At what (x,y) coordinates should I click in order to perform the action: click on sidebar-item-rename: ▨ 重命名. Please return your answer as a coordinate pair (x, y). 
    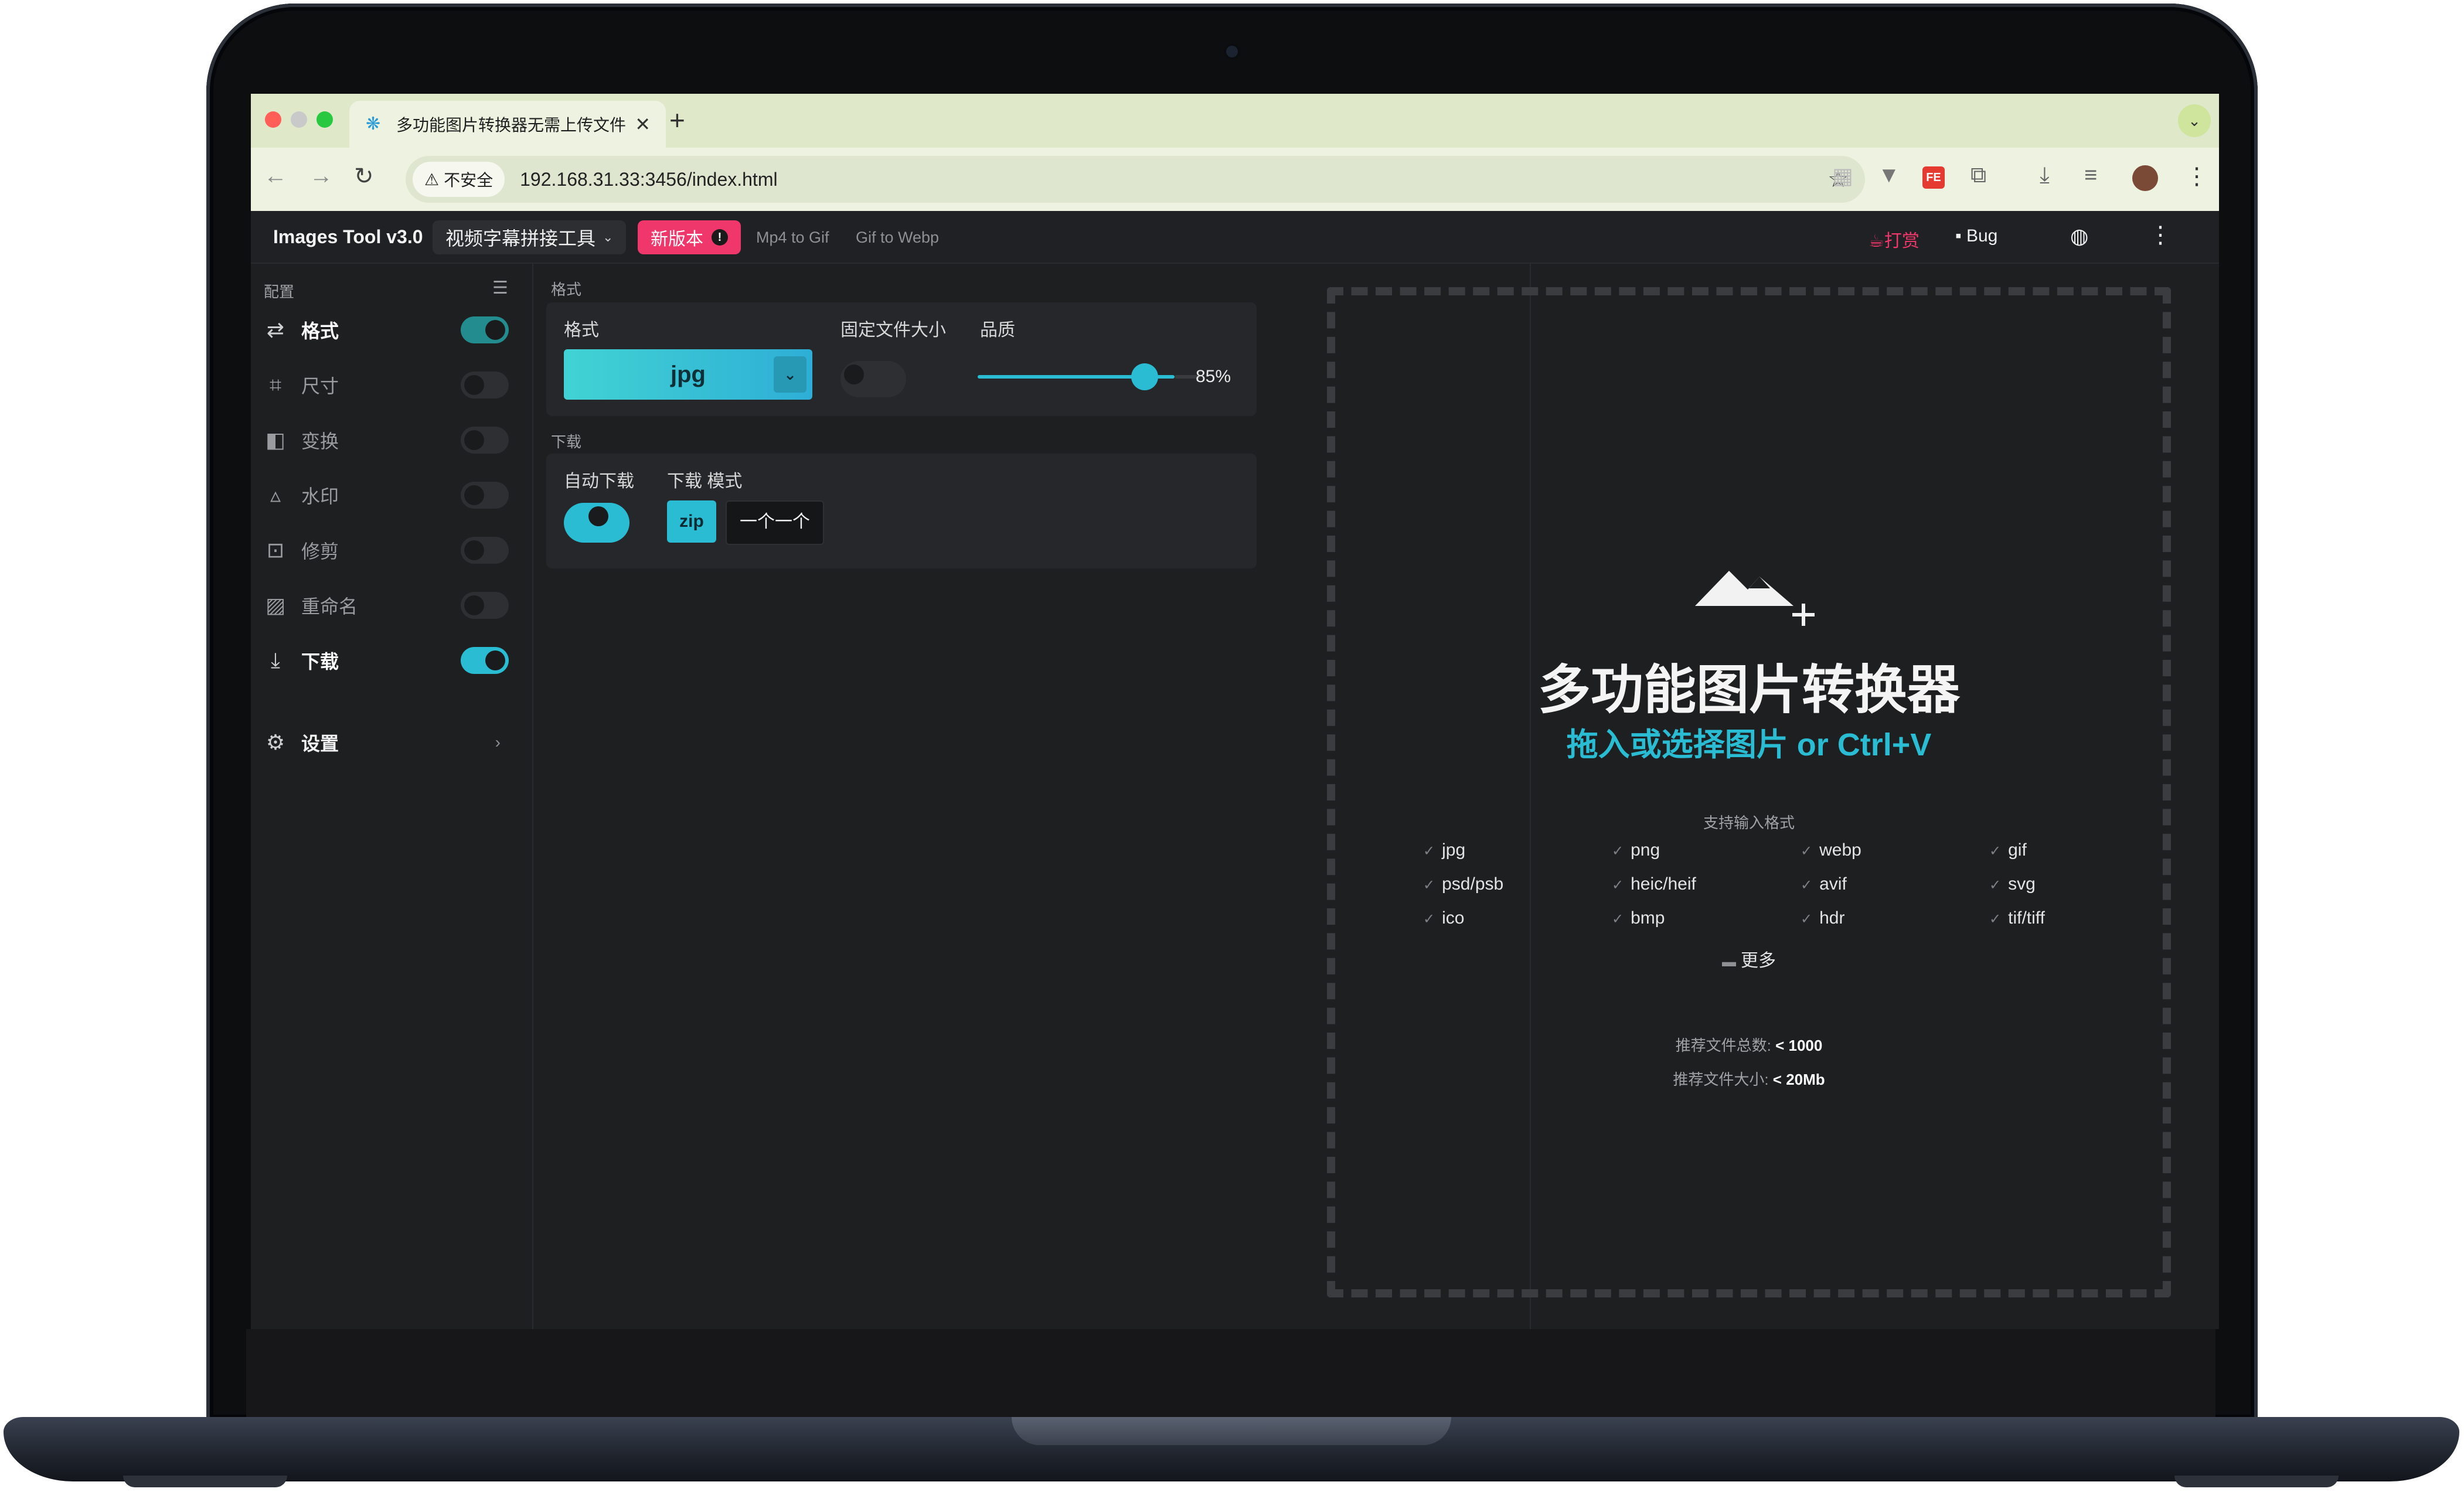
    Looking at the image, I should click on (391, 605).